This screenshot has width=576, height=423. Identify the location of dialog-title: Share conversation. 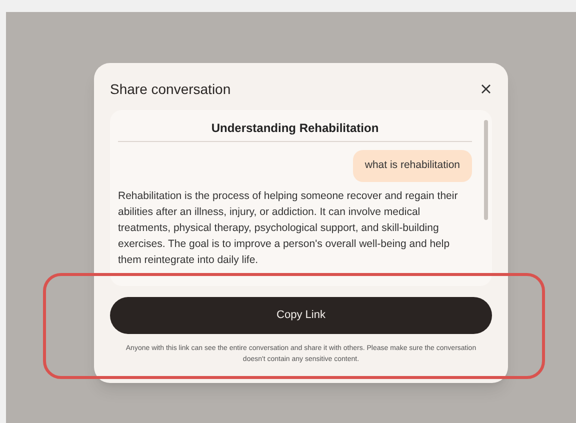
(170, 89).